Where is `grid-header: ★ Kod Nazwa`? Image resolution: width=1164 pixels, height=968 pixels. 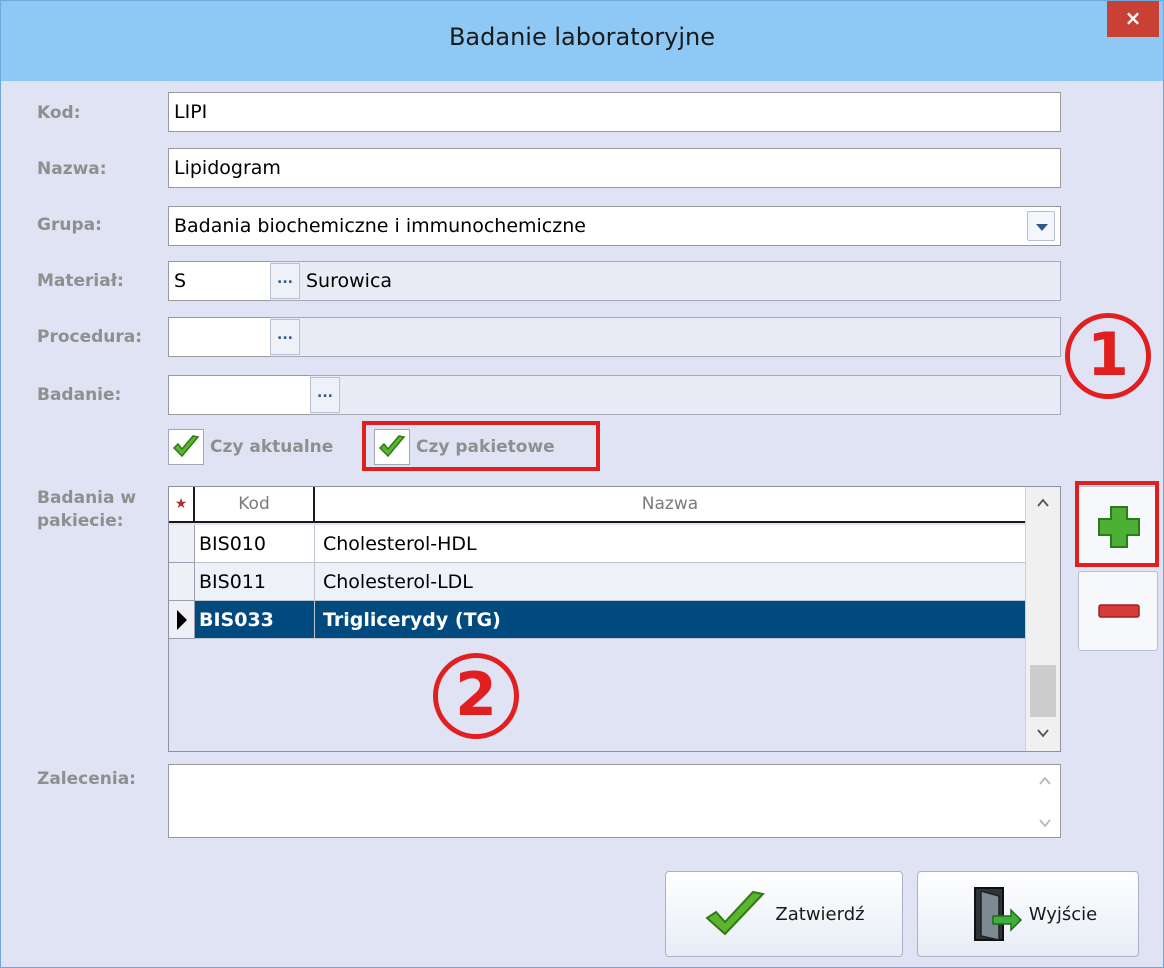
grid-header: ★ Kod Nazwa is located at coordinates (597, 505).